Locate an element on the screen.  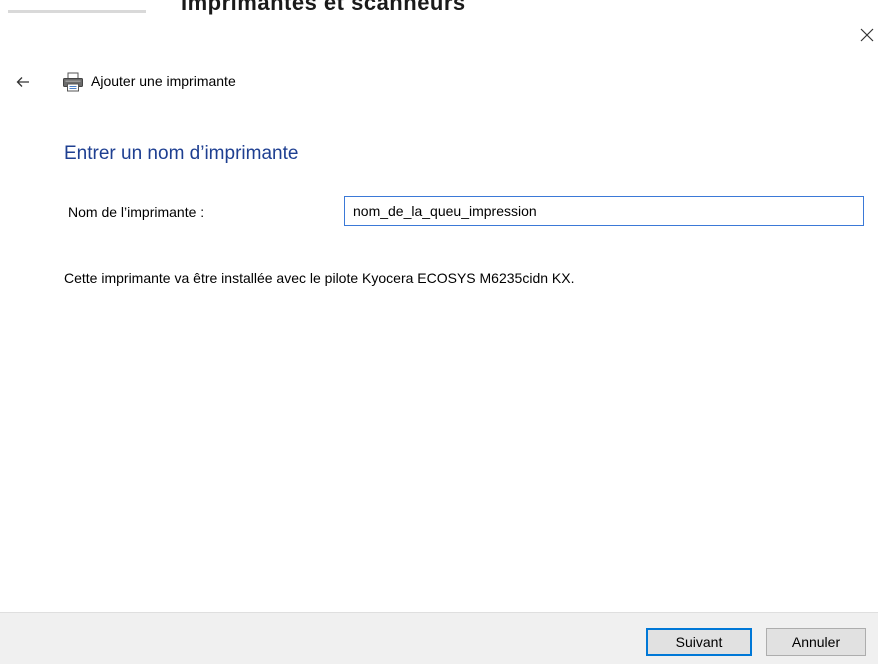
background-window-bar is located at coordinates (77, 11).